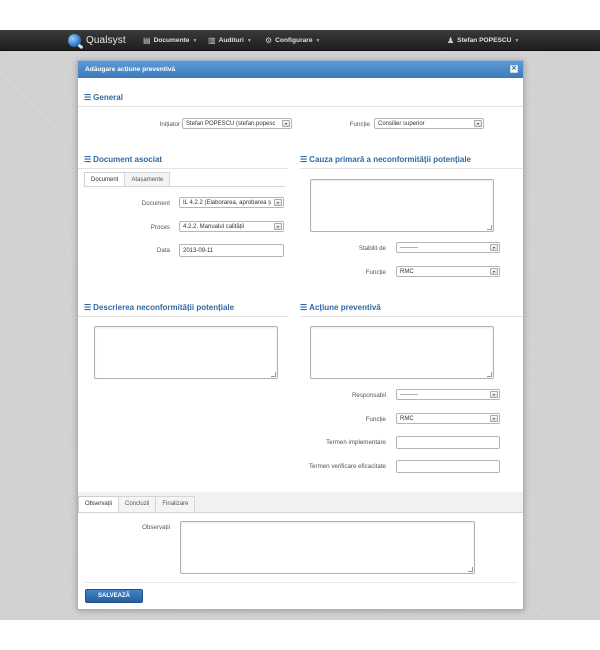 Image resolution: width=600 pixels, height=650 pixels. What do you see at coordinates (164, 307) in the screenshot?
I see `section-descriere-title: Descrierea neconformității potențiale` at bounding box center [164, 307].